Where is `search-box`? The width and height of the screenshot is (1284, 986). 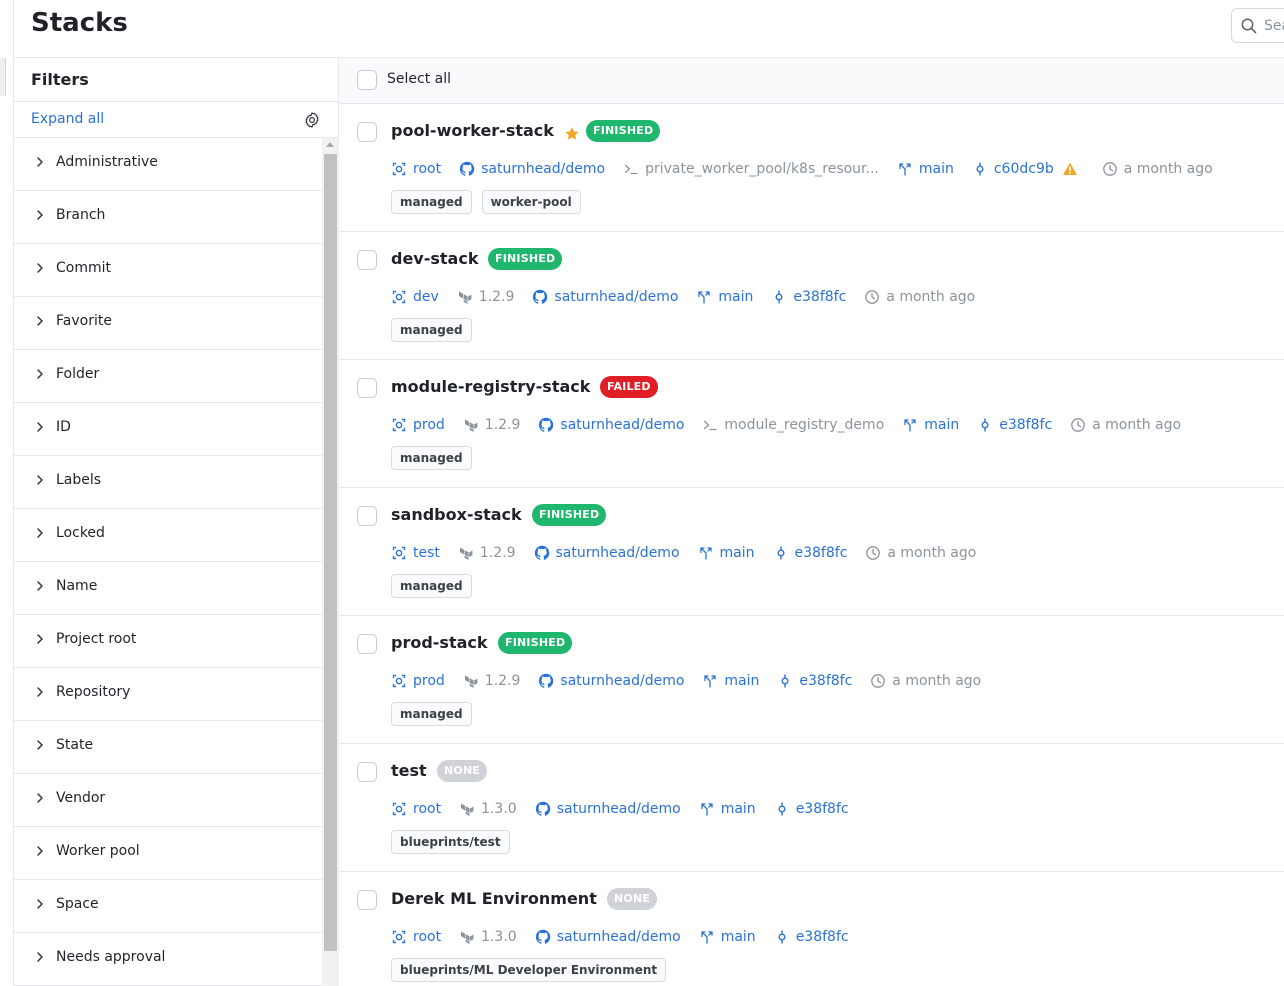
search-box is located at coordinates (1257, 25).